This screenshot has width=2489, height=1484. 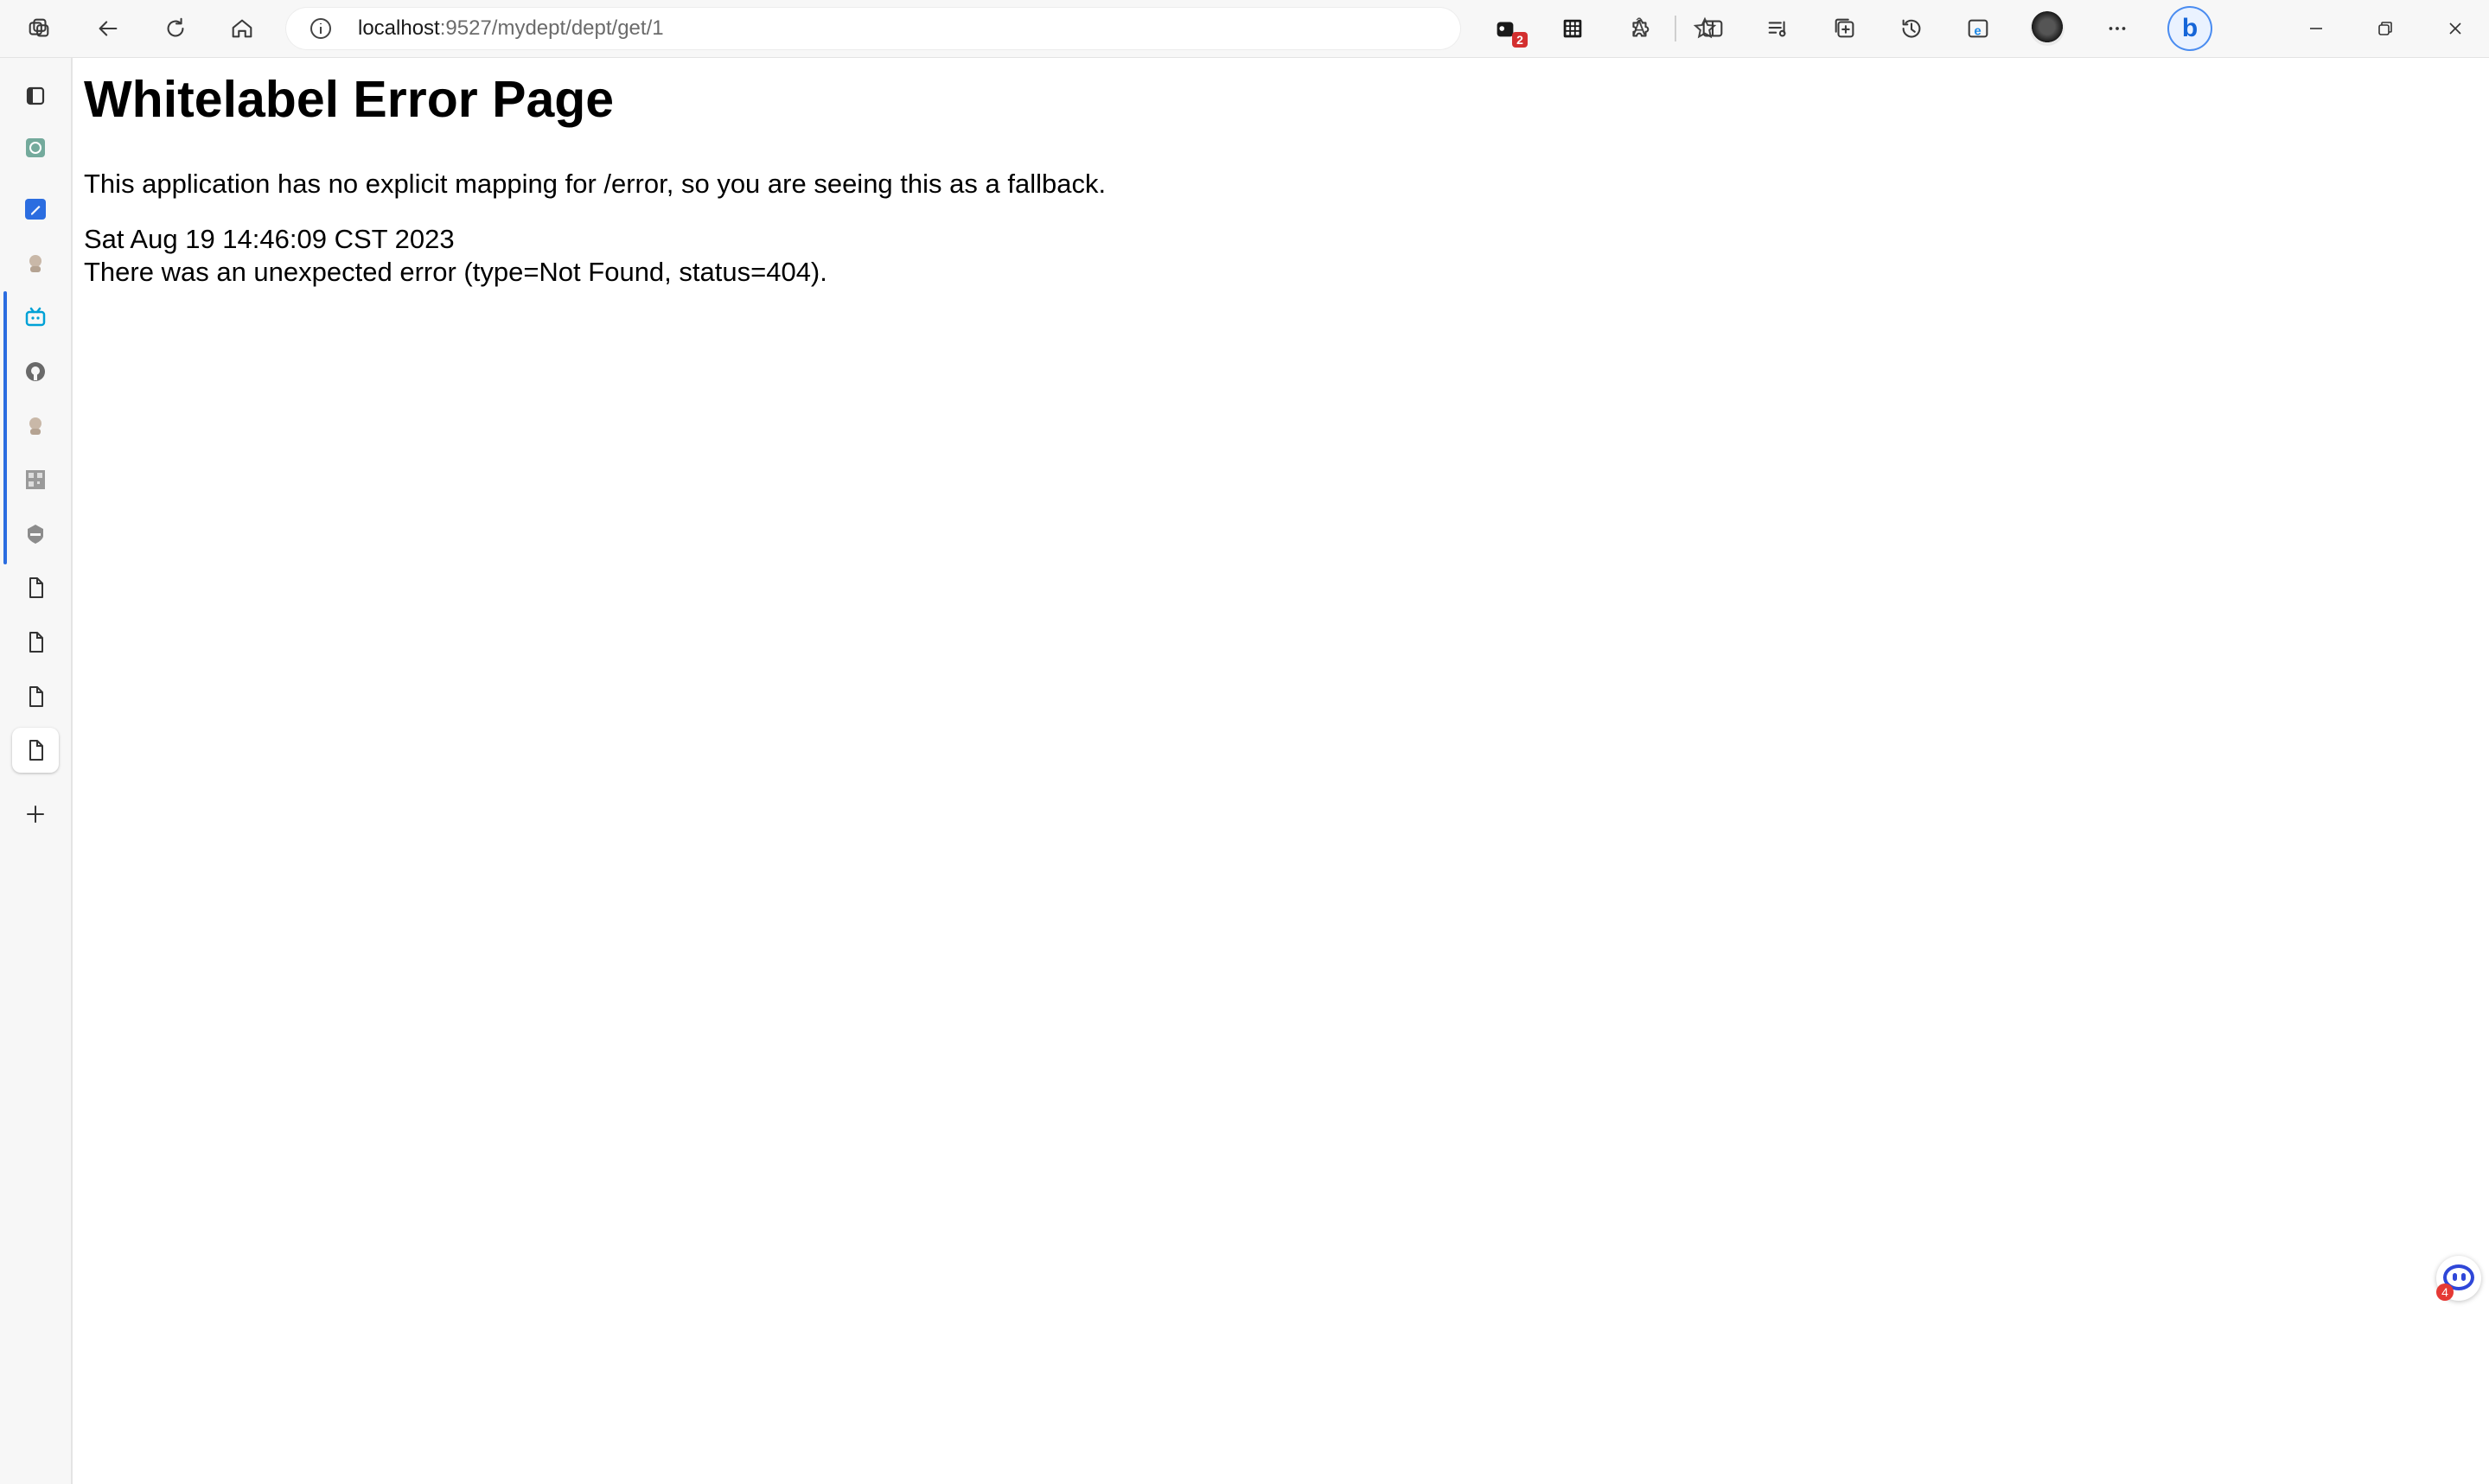 I want to click on toolbar-divider, so click(x=1675, y=28).